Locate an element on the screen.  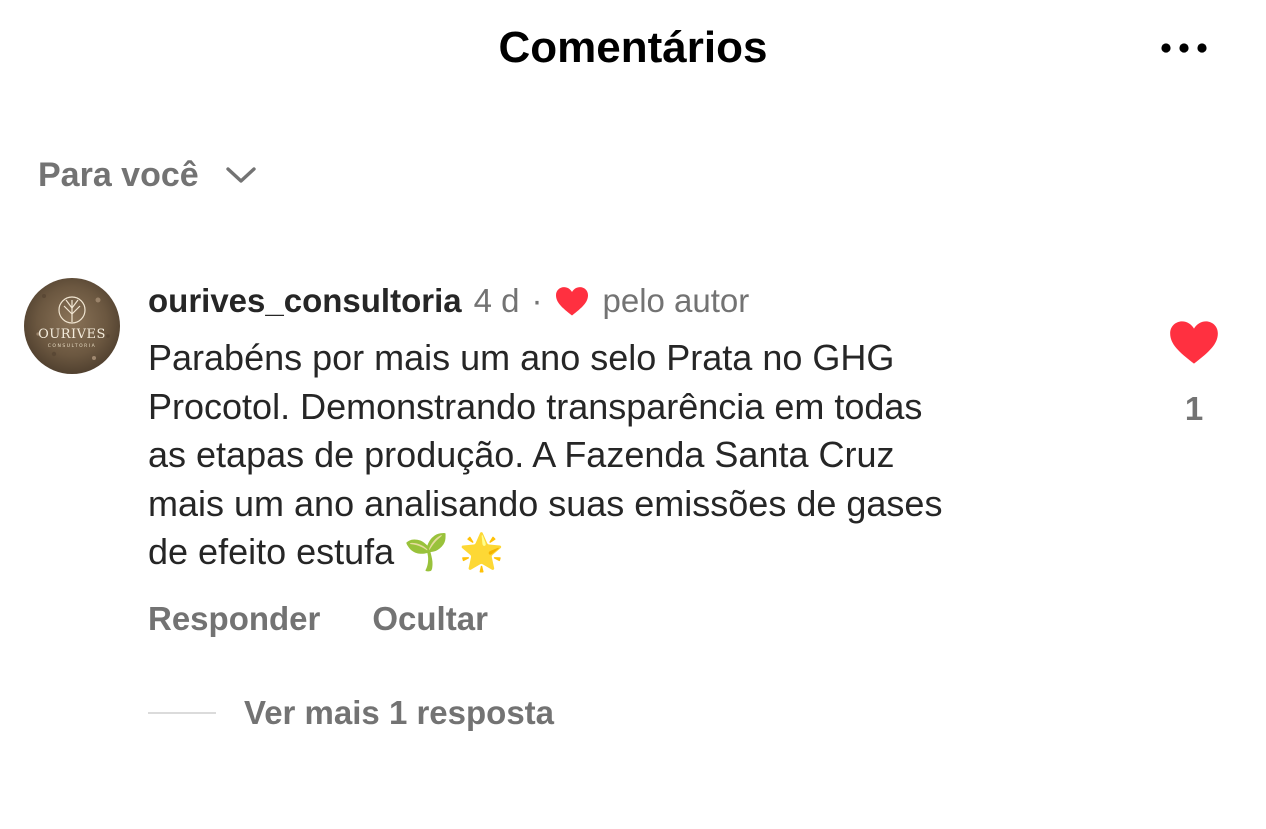
view-replies-button: Ver mais 1 resposta is located at coordinates (351, 713).